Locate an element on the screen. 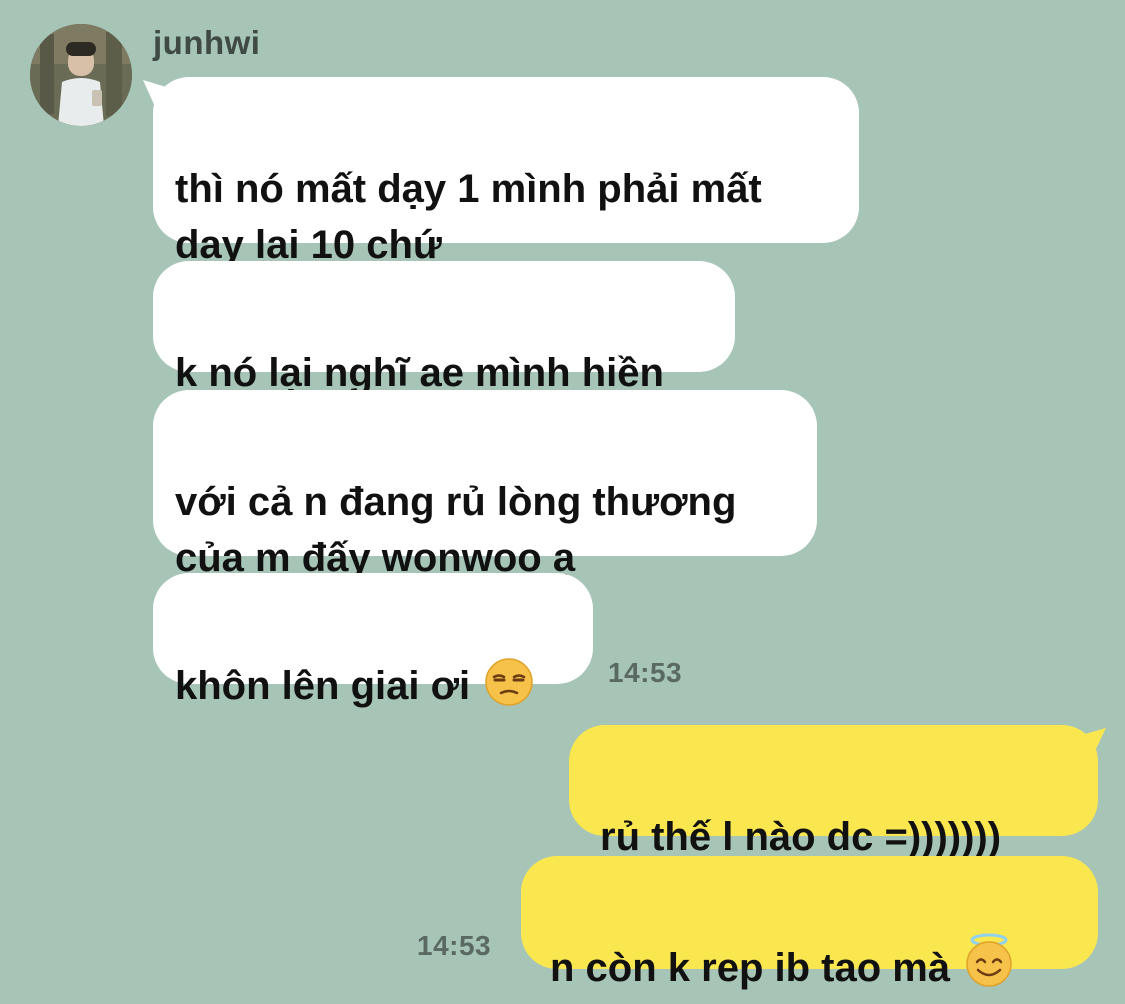 This screenshot has height=1004, width=1125. incoming-message: k nó lại nghĩ ae mình hiền is located at coordinates (444, 328).